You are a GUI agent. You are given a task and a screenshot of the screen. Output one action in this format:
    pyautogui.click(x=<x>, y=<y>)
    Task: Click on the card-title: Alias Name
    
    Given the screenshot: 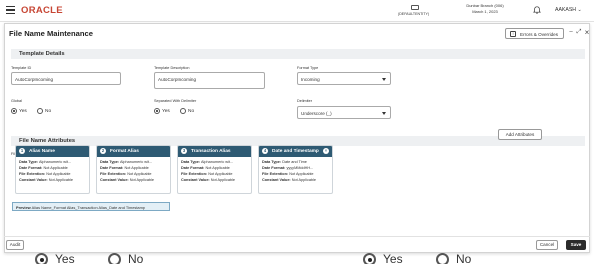 What is the action you would take?
    pyautogui.click(x=42, y=151)
    